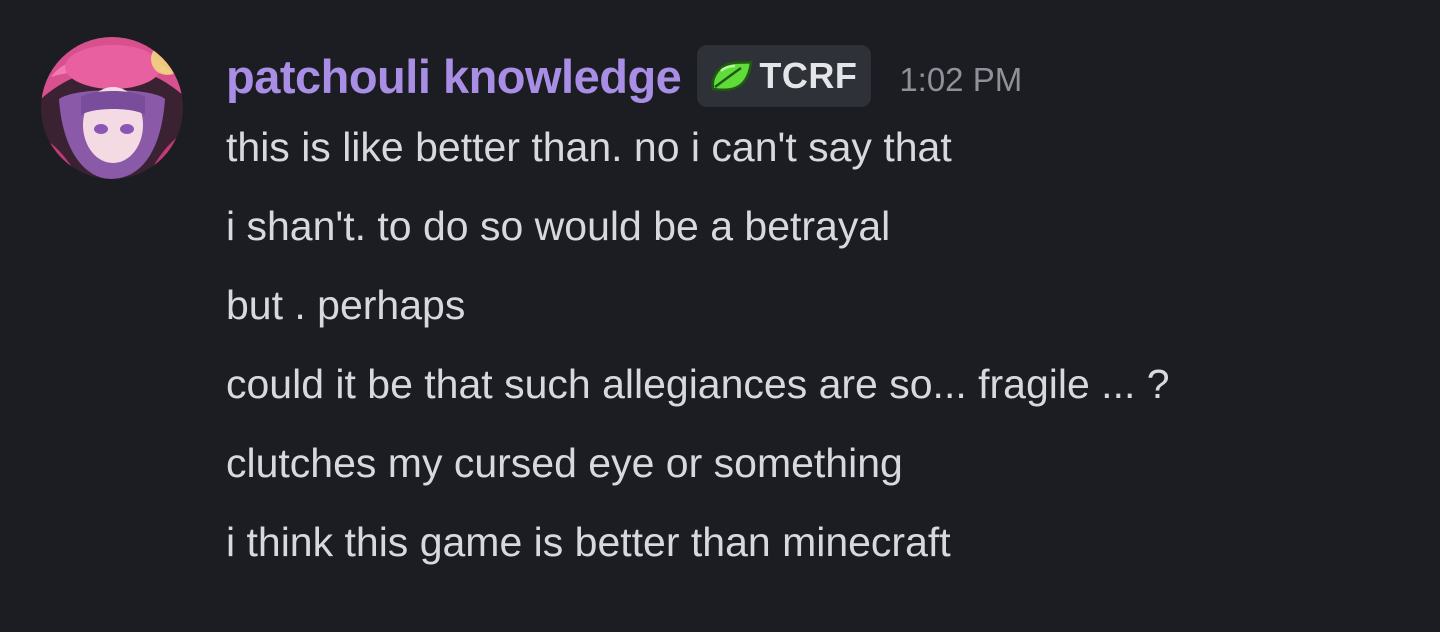 This screenshot has height=632, width=1440. Describe the element at coordinates (346, 305) in the screenshot. I see `message-line: but . perhaps` at that location.